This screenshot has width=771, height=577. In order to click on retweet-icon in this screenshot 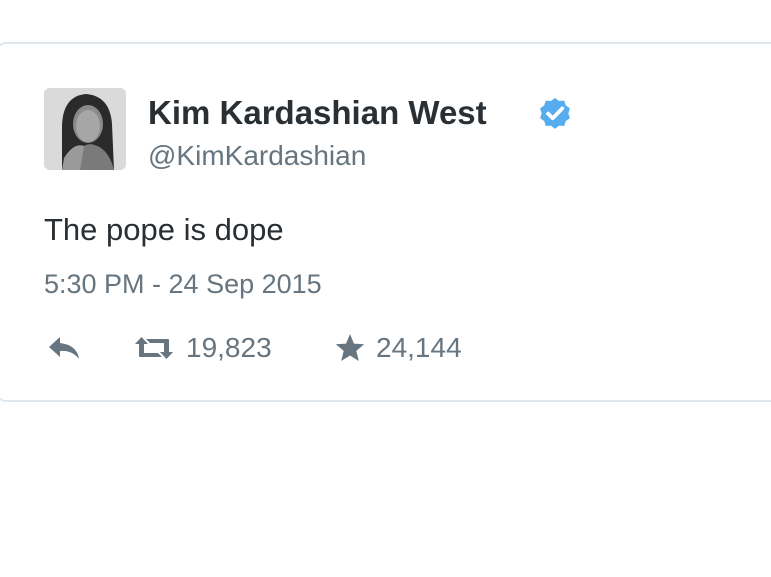, I will do `click(154, 348)`.